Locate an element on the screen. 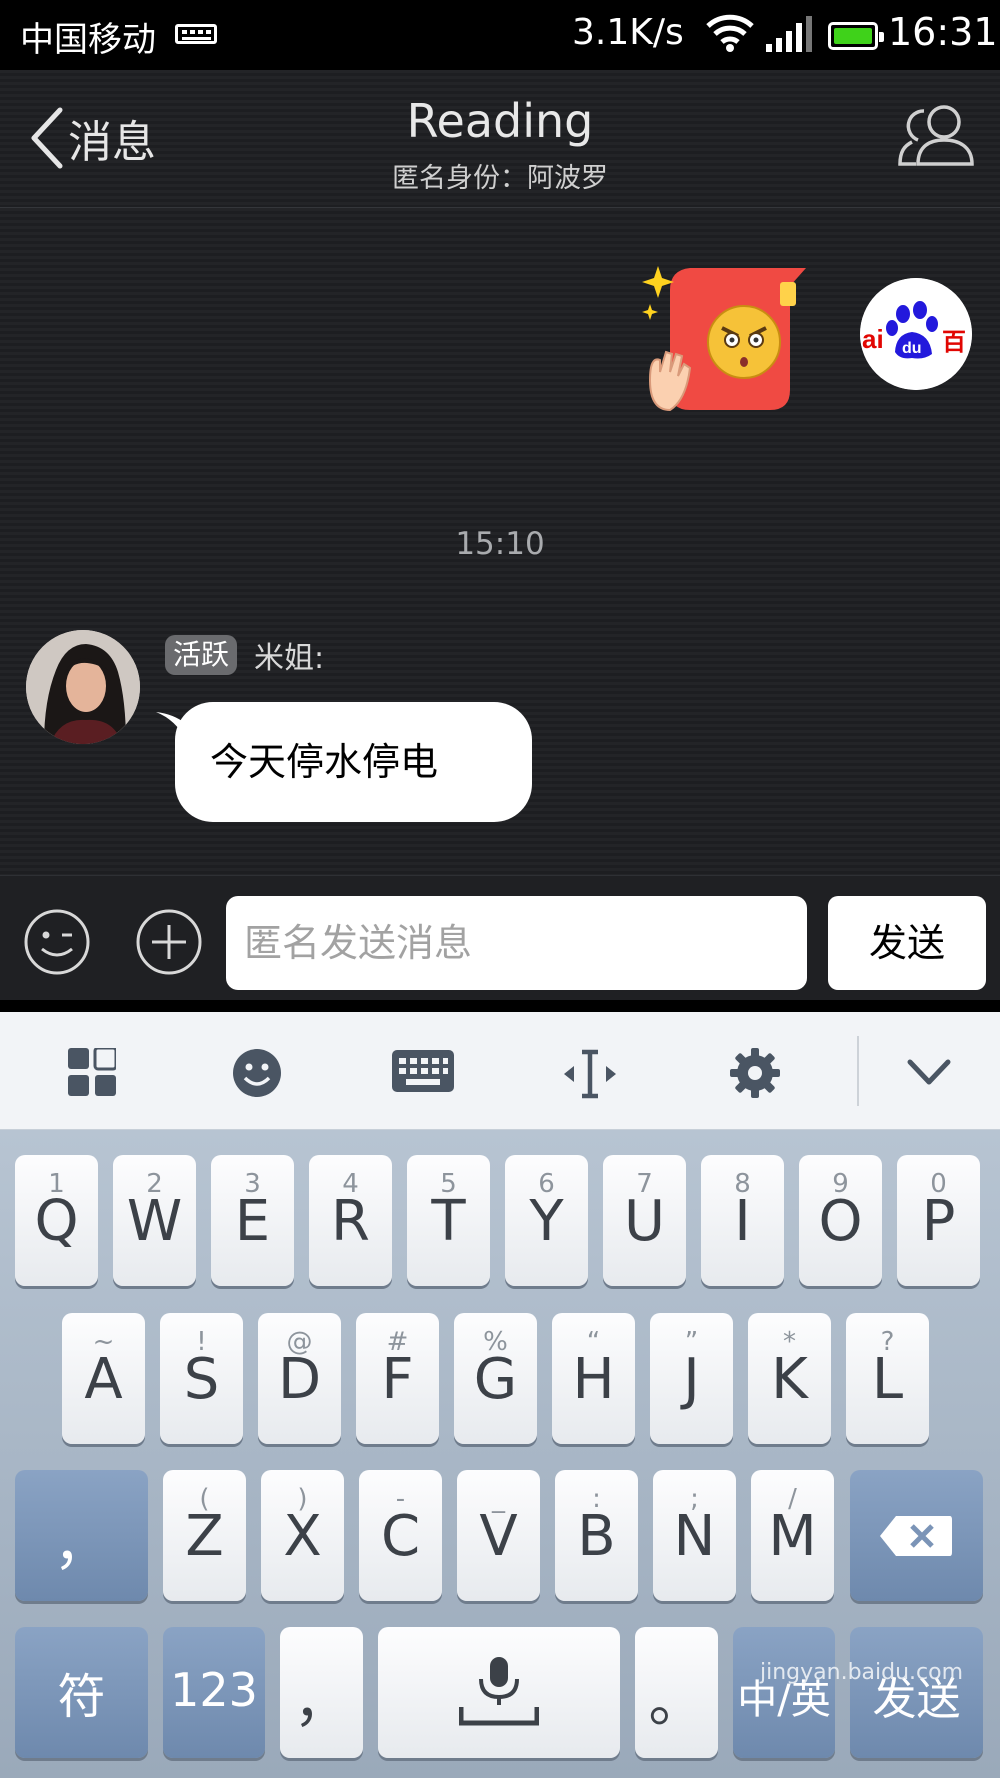  carrier-label: 中国移动 is located at coordinates (88, 40).